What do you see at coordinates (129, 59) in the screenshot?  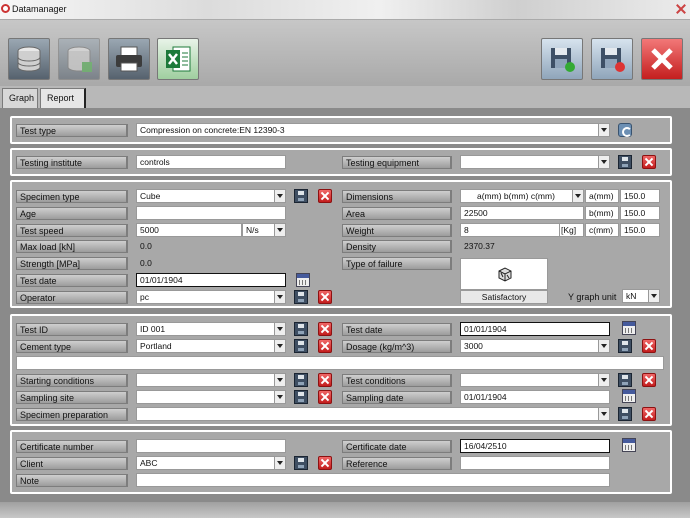 I see `printer-icon` at bounding box center [129, 59].